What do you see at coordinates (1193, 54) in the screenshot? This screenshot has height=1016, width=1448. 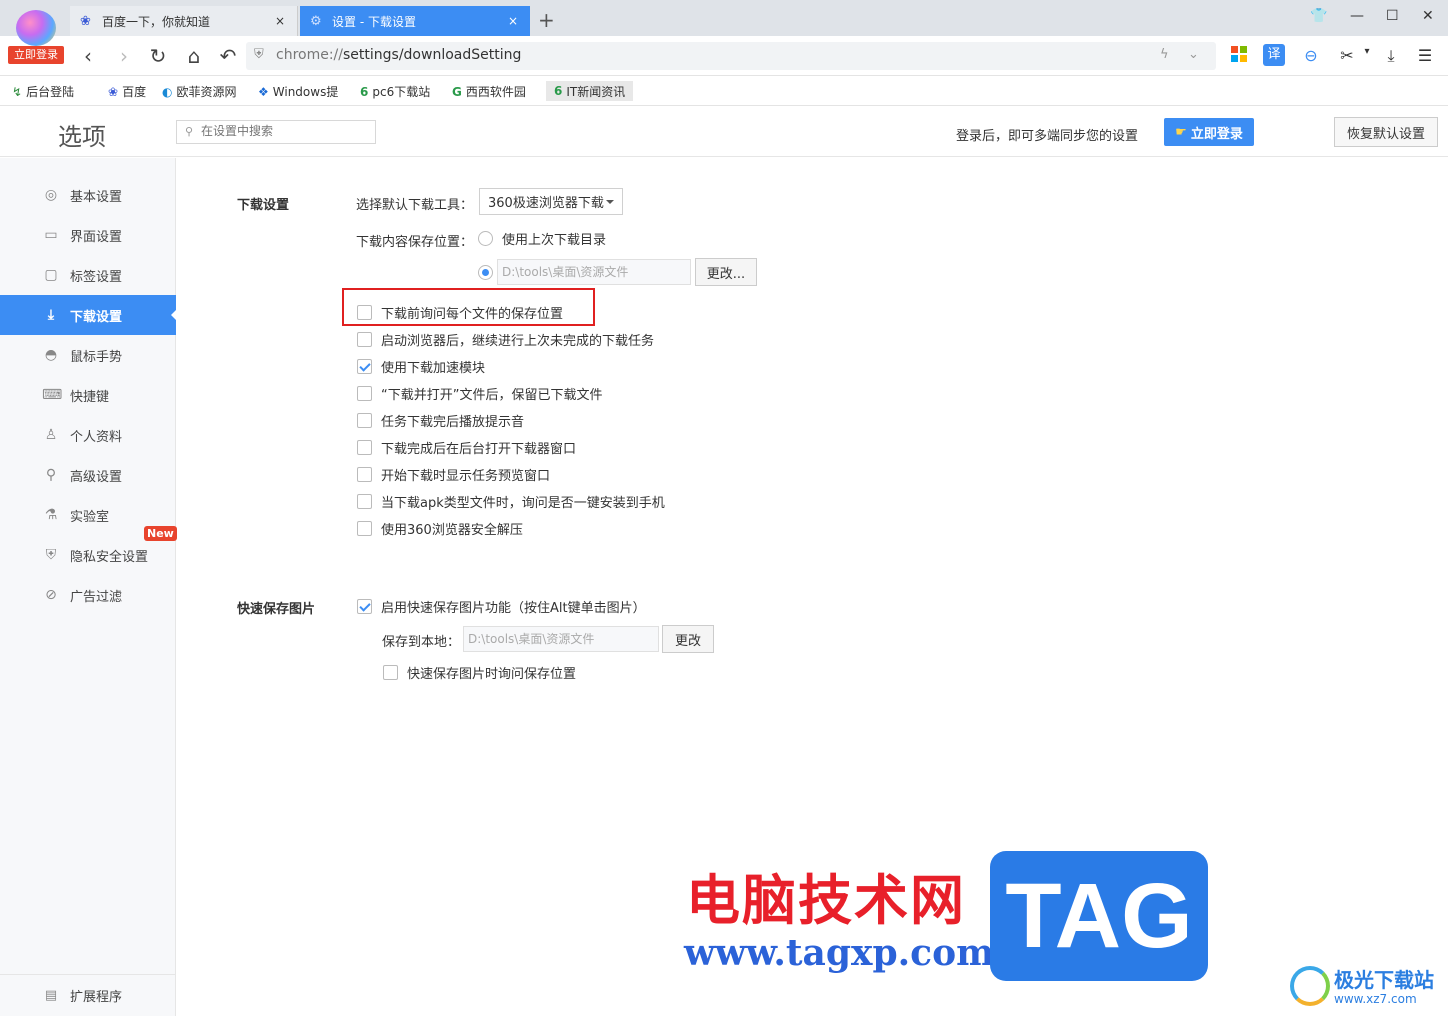 I see `chevron-down-icon: ⌄` at bounding box center [1193, 54].